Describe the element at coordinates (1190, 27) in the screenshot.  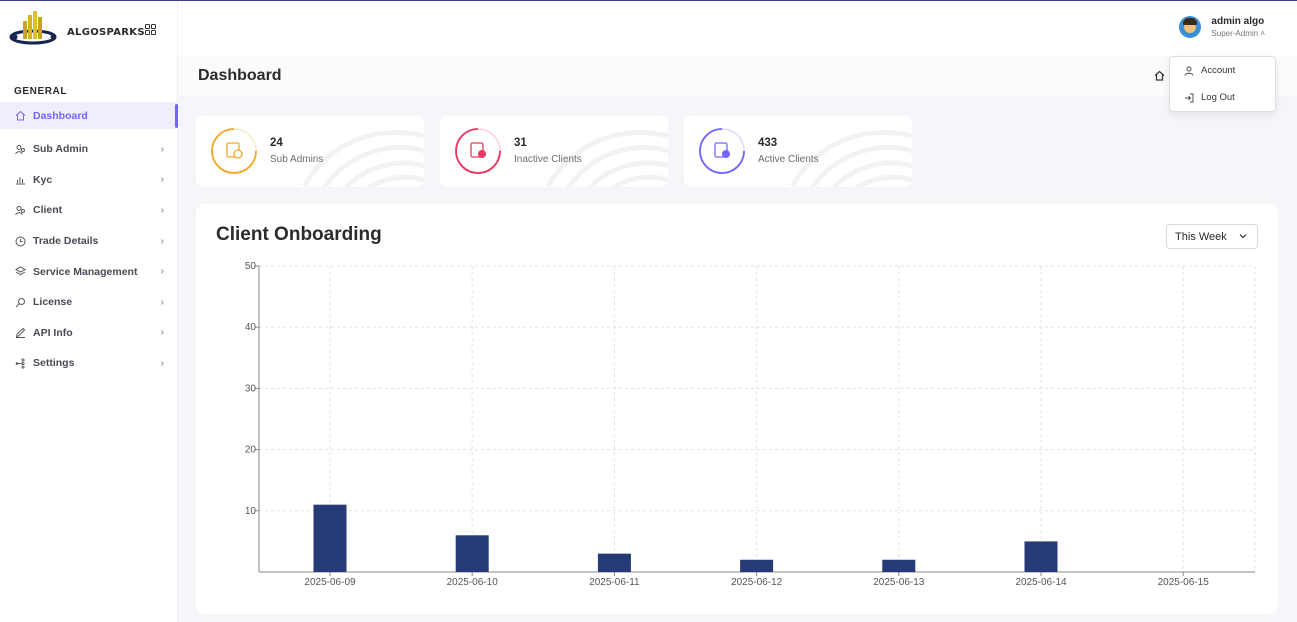
I see `avatar` at that location.